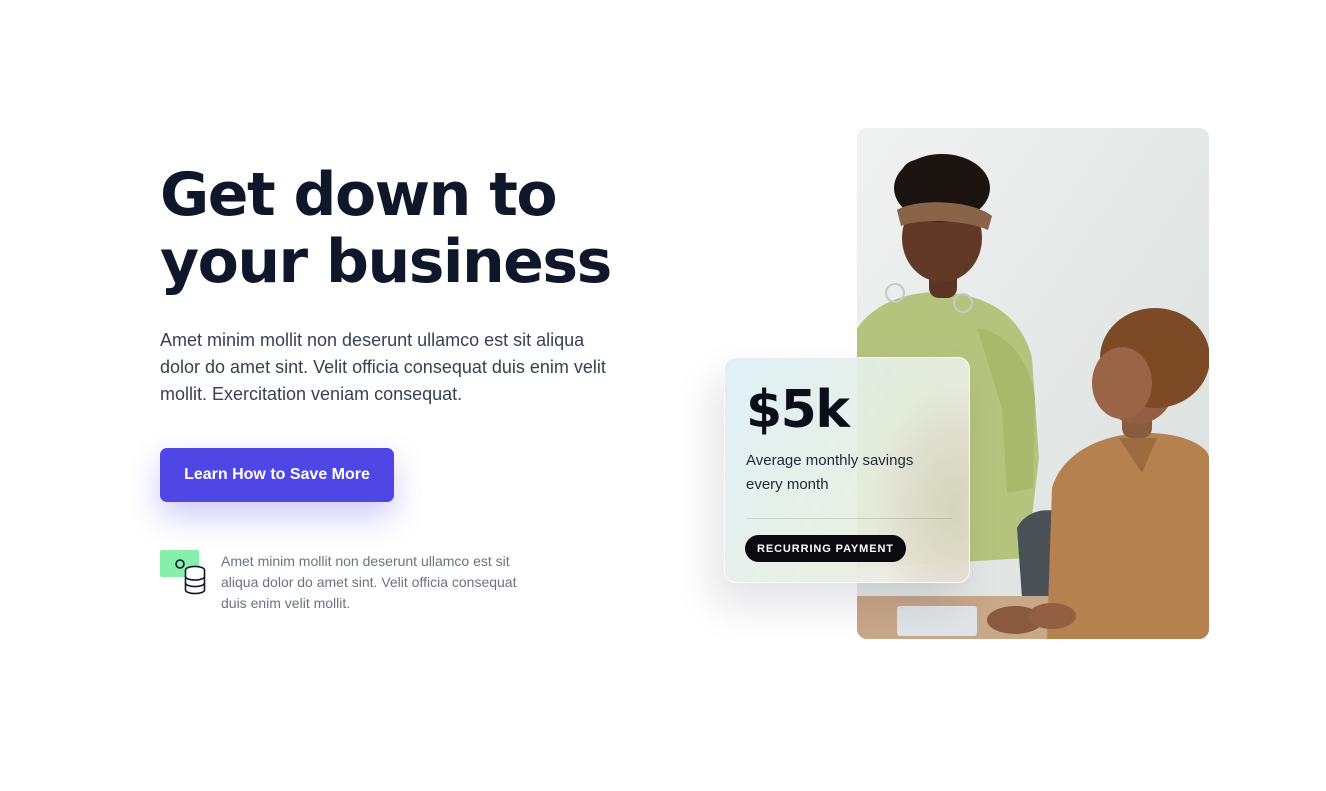 The height and width of the screenshot is (791, 1326). Describe the element at coordinates (849, 518) in the screenshot. I see `card-divider` at that location.